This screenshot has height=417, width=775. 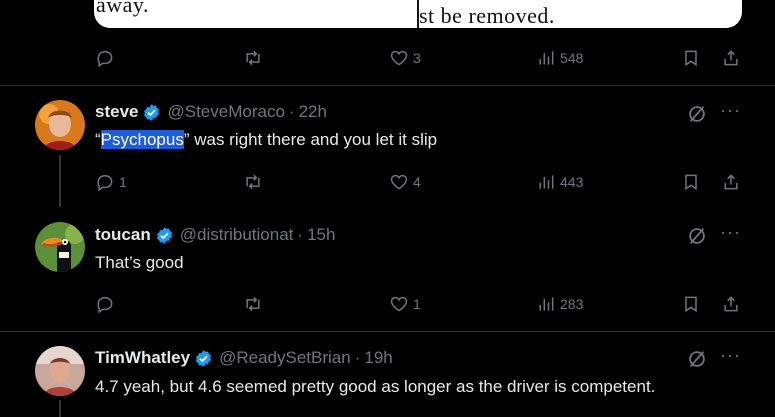 What do you see at coordinates (122, 8) in the screenshot?
I see `media-text-left: away.` at bounding box center [122, 8].